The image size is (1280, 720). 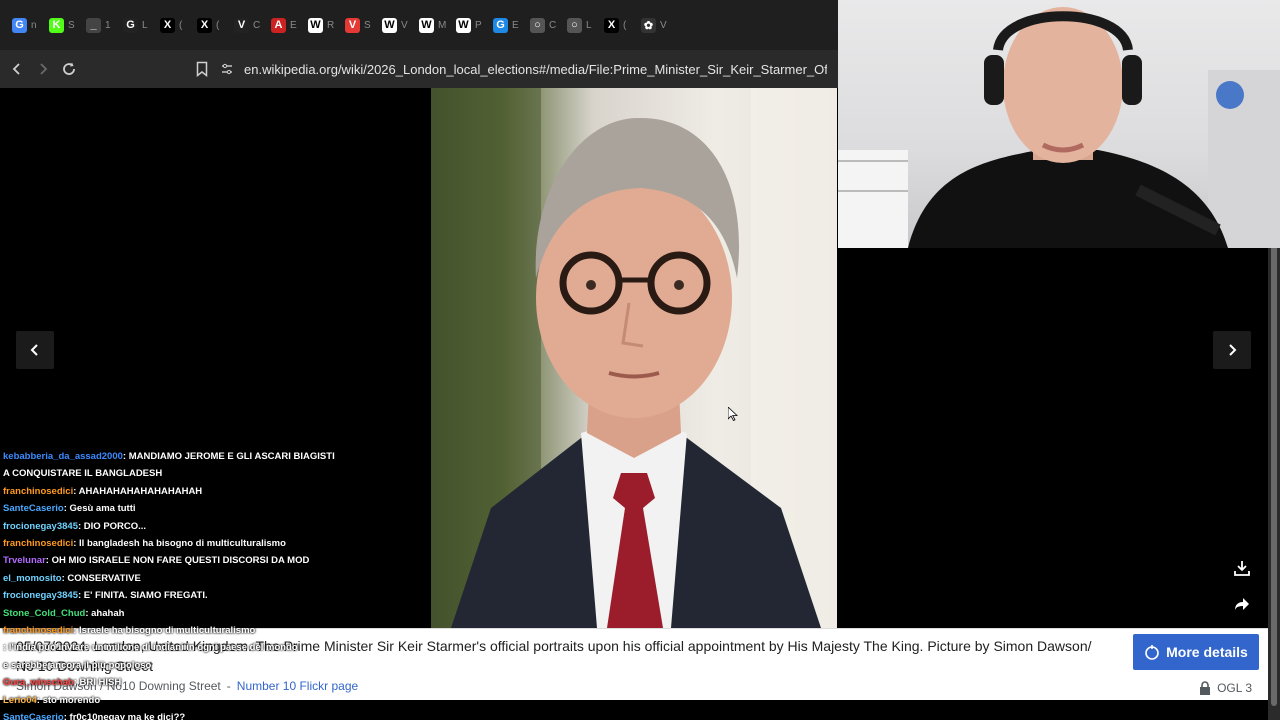 I want to click on browser-tab: WM, so click(x=431, y=25).